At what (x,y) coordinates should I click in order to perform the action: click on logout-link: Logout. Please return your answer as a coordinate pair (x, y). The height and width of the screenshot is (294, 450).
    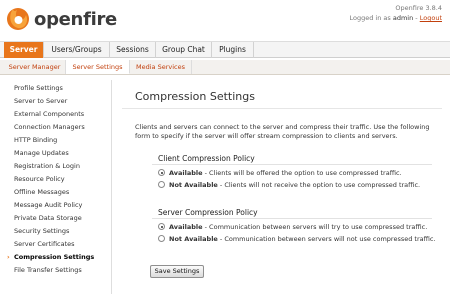
    Looking at the image, I should click on (431, 18).